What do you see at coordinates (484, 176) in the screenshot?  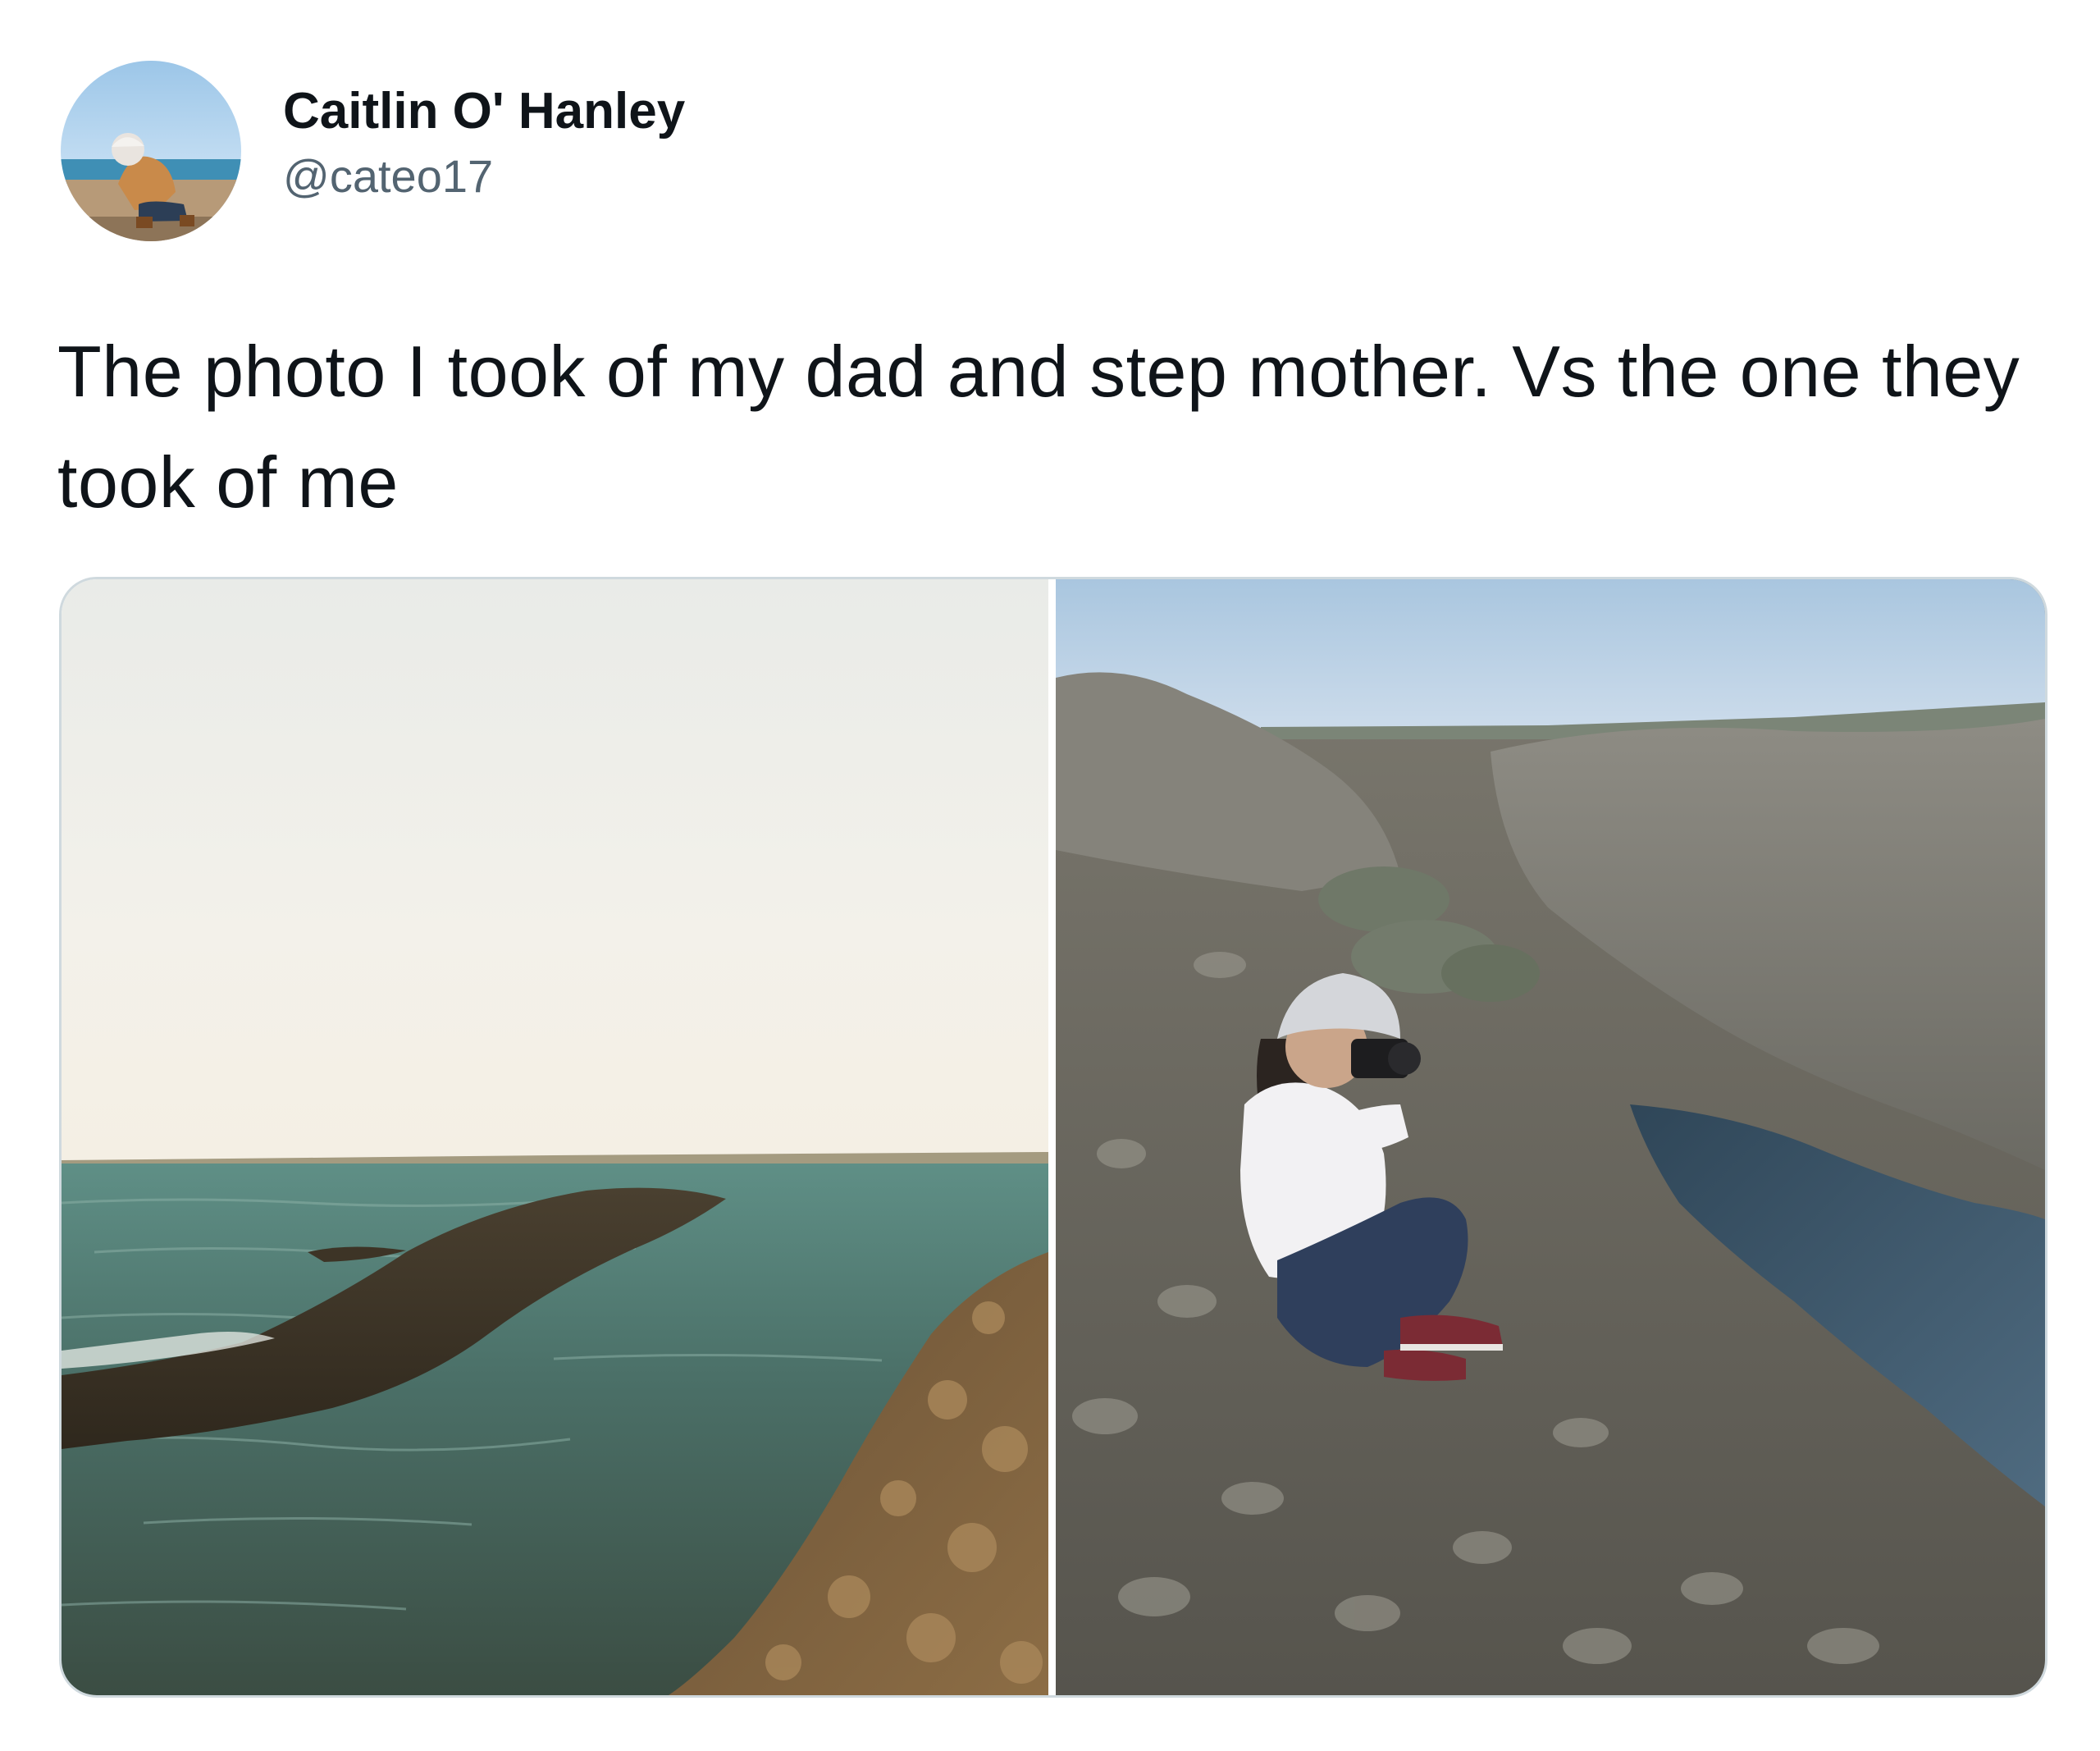 I see `author-handle: @cateo17` at bounding box center [484, 176].